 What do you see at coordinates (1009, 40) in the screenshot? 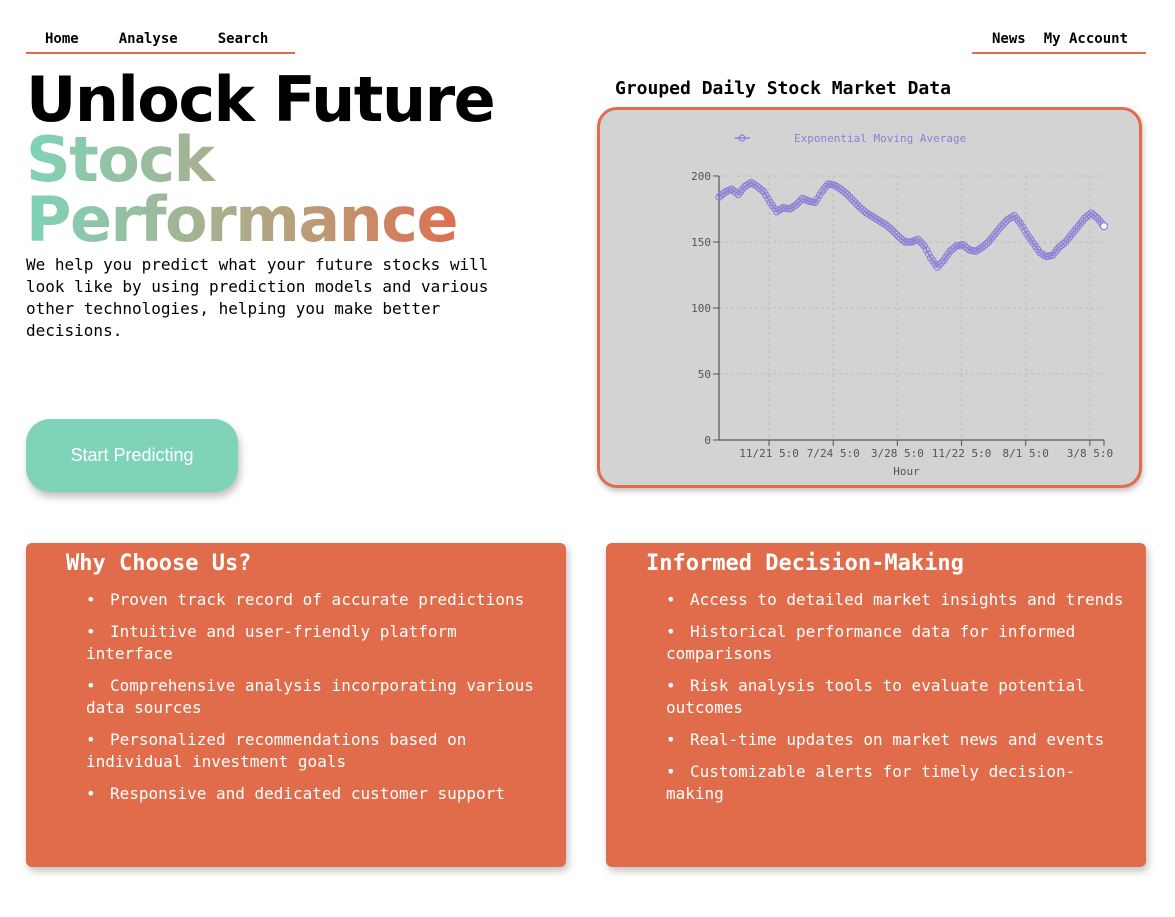
I see `nav-news-link: News` at bounding box center [1009, 40].